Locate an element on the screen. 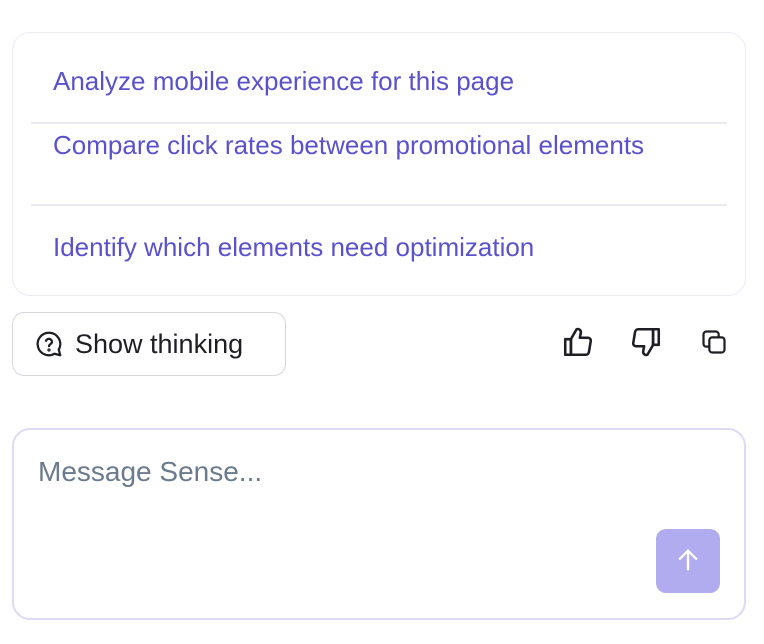 This screenshot has width=764, height=644. thumbs-down-icon is located at coordinates (646, 344).